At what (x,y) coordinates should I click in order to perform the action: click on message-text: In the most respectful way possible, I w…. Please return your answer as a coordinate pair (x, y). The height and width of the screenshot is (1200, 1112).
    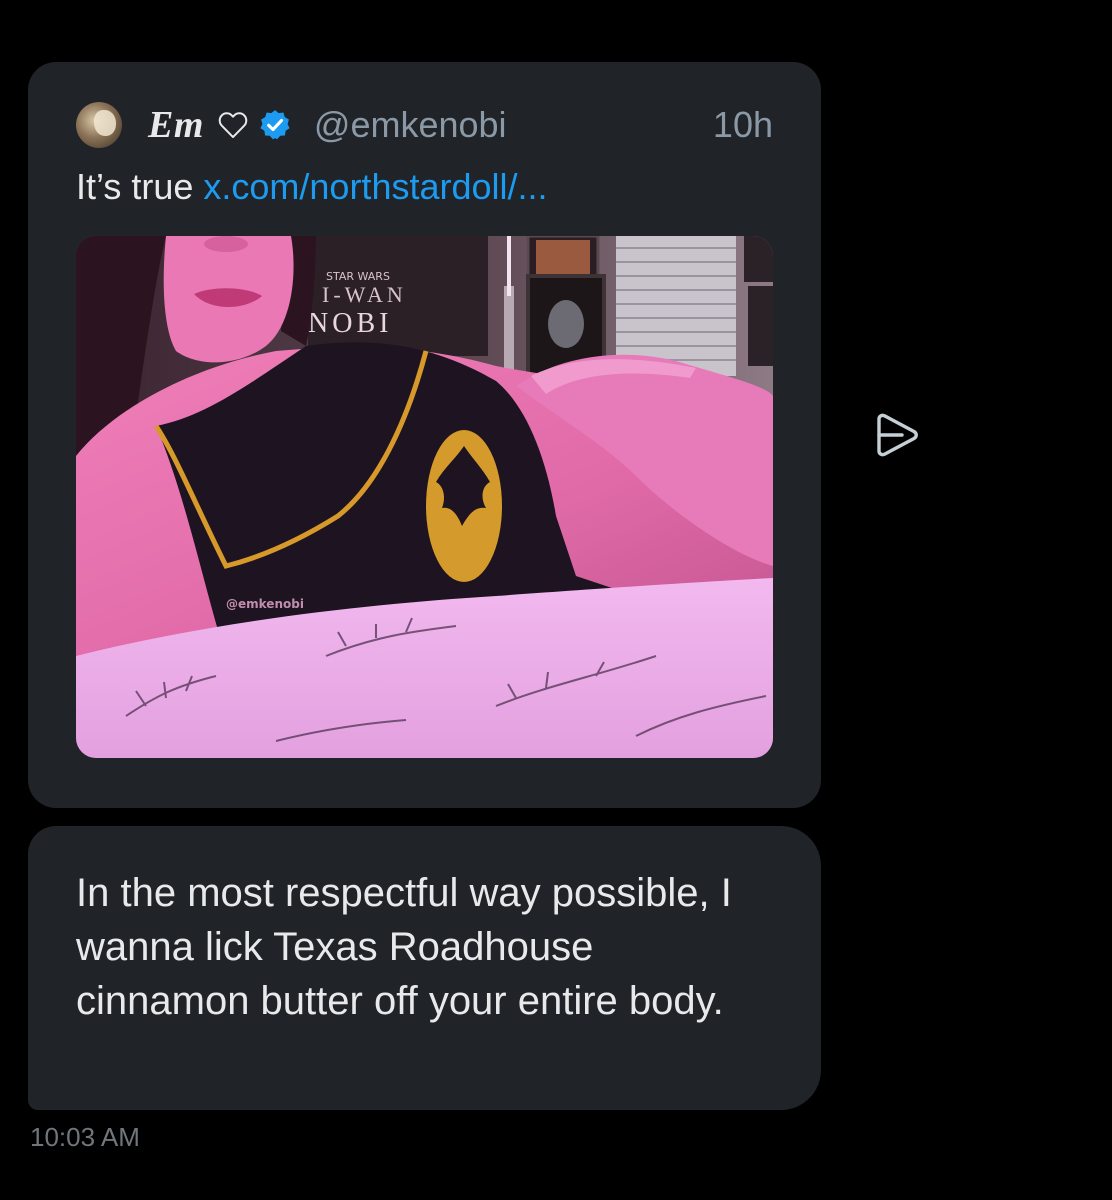
    Looking at the image, I should click on (404, 947).